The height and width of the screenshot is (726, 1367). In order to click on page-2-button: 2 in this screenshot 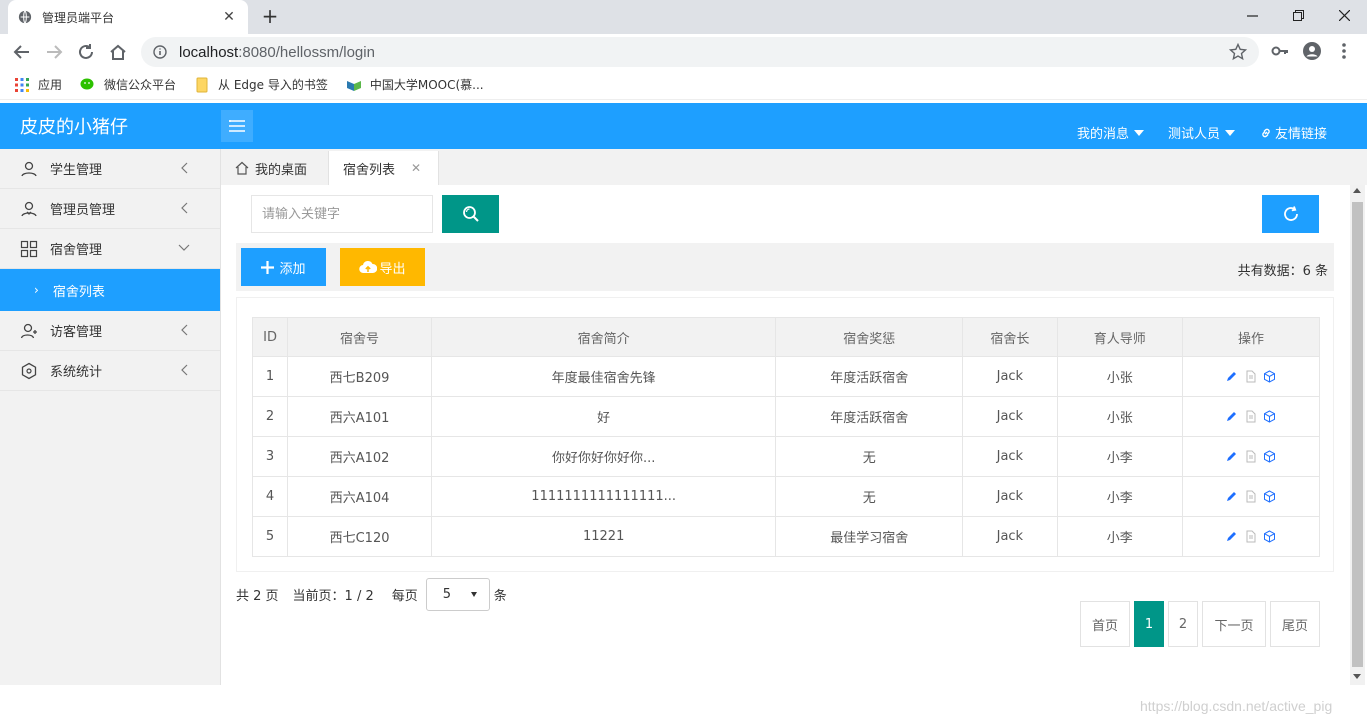, I will do `click(1183, 624)`.